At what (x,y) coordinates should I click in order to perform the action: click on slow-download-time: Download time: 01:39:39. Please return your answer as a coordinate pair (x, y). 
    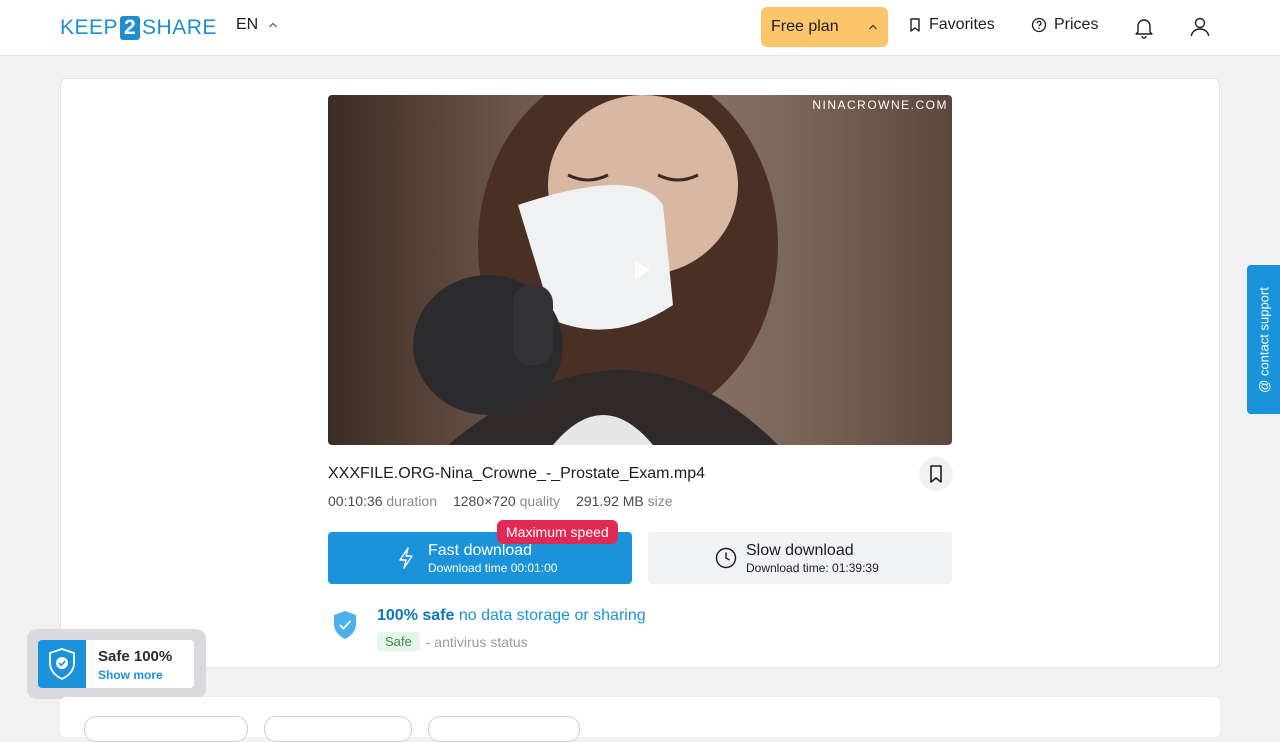
    Looking at the image, I should click on (812, 567).